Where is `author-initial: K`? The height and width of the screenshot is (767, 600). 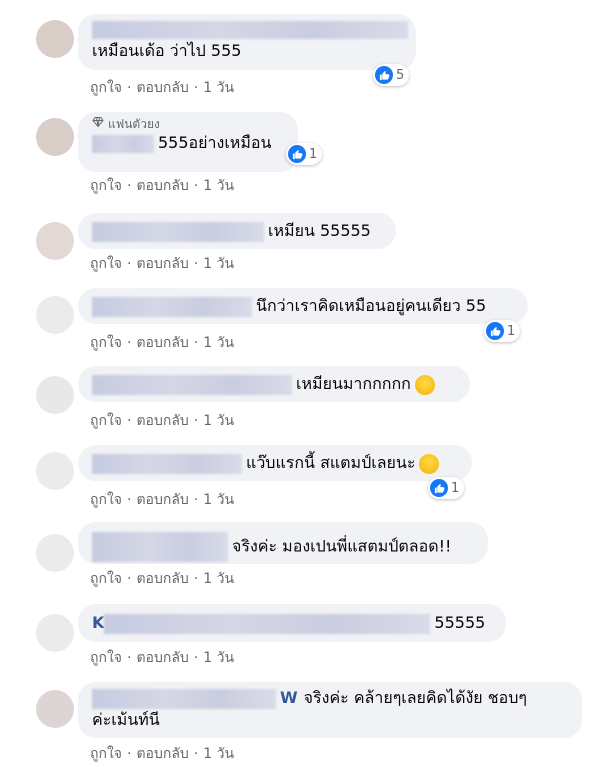
author-initial: K is located at coordinates (98, 622).